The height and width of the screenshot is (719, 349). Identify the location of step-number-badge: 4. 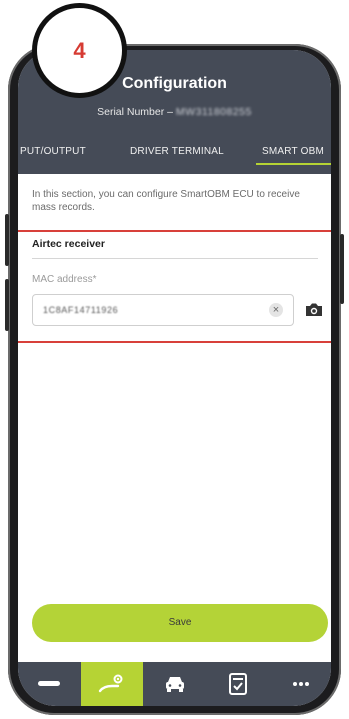
(79, 50).